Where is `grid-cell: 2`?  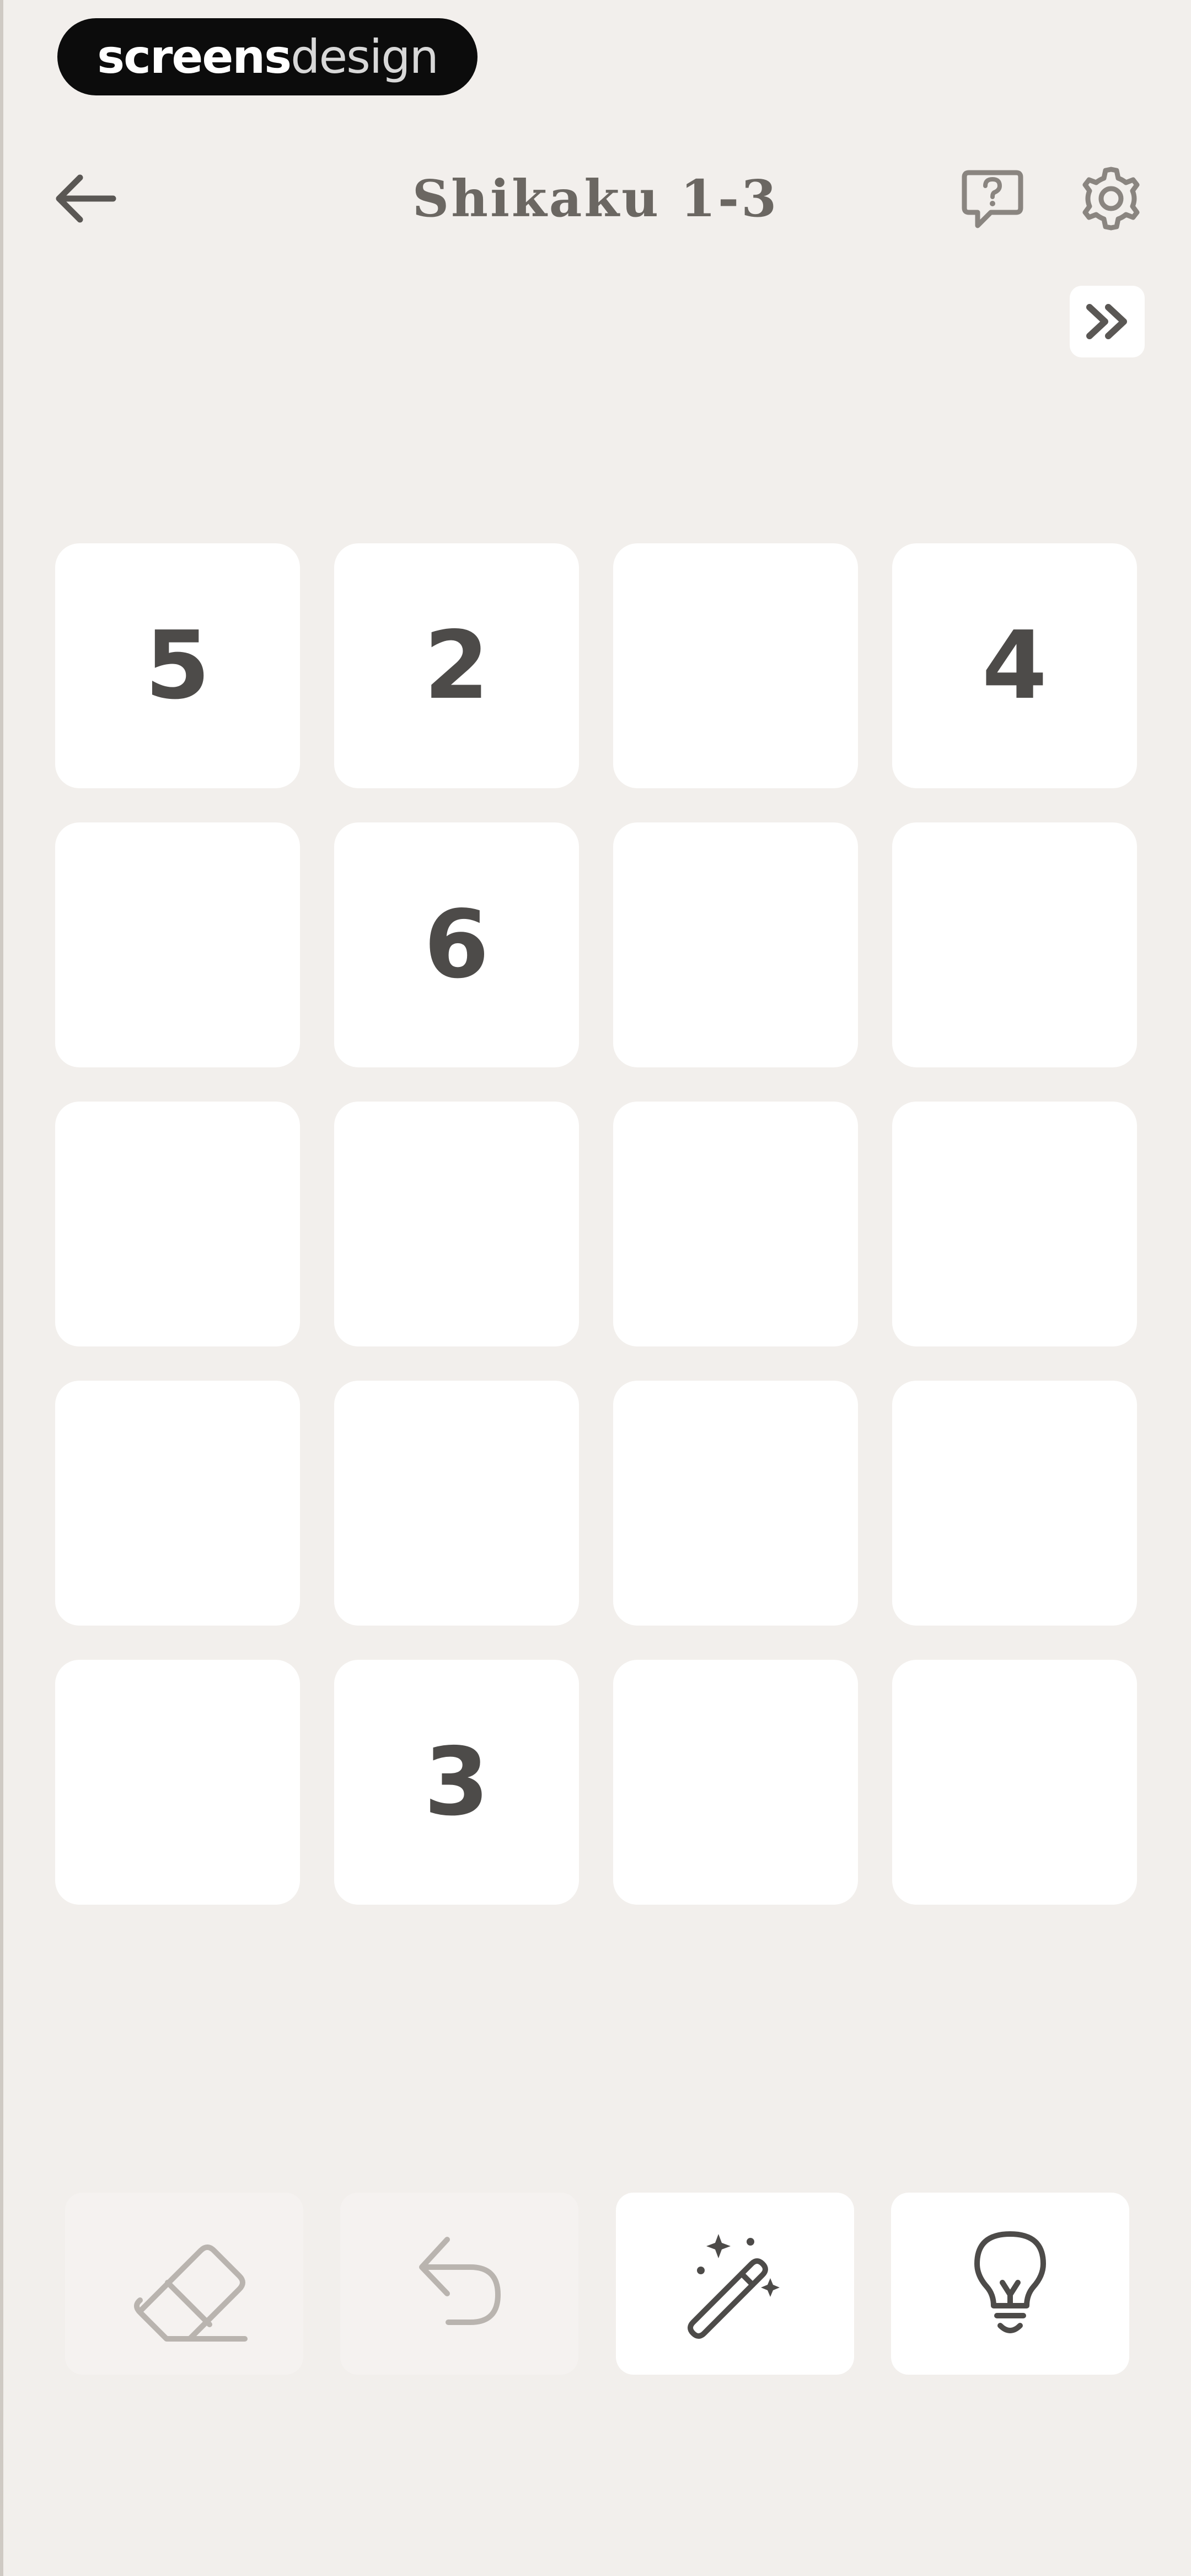
grid-cell: 2 is located at coordinates (457, 665).